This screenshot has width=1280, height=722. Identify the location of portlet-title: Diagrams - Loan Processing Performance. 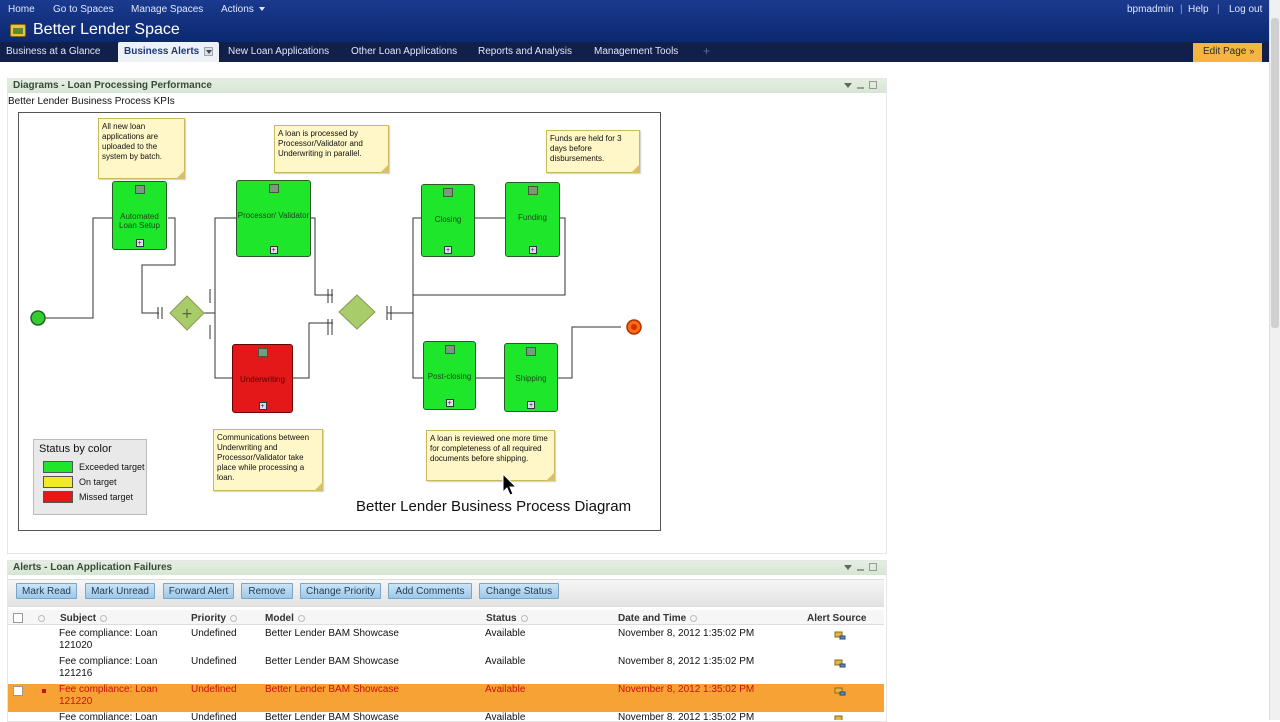
(112, 85).